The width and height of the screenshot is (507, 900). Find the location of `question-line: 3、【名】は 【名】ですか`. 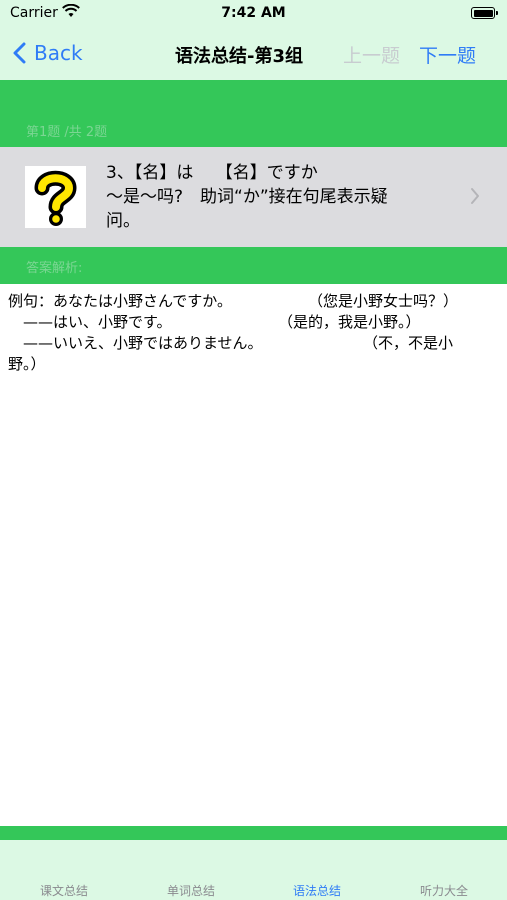

question-line: 3、【名】は 【名】ですか is located at coordinates (212, 173).